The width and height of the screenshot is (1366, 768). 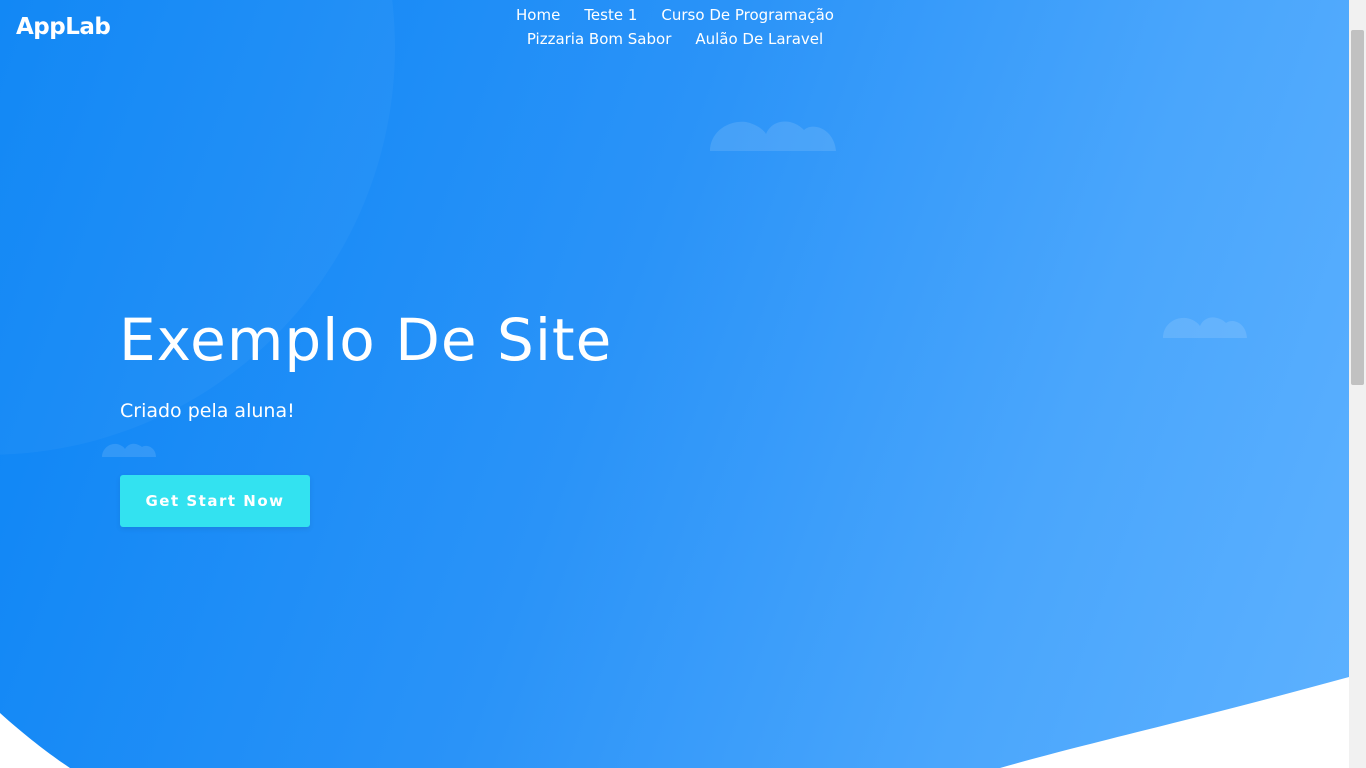 What do you see at coordinates (215, 501) in the screenshot?
I see `get-start-now-button: Get Start Now` at bounding box center [215, 501].